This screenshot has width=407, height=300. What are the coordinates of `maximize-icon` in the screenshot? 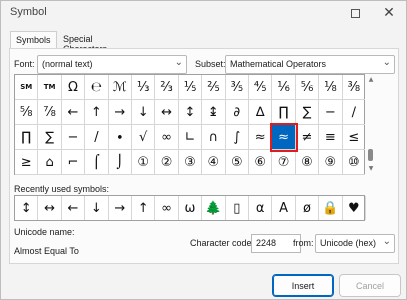 It's located at (355, 13).